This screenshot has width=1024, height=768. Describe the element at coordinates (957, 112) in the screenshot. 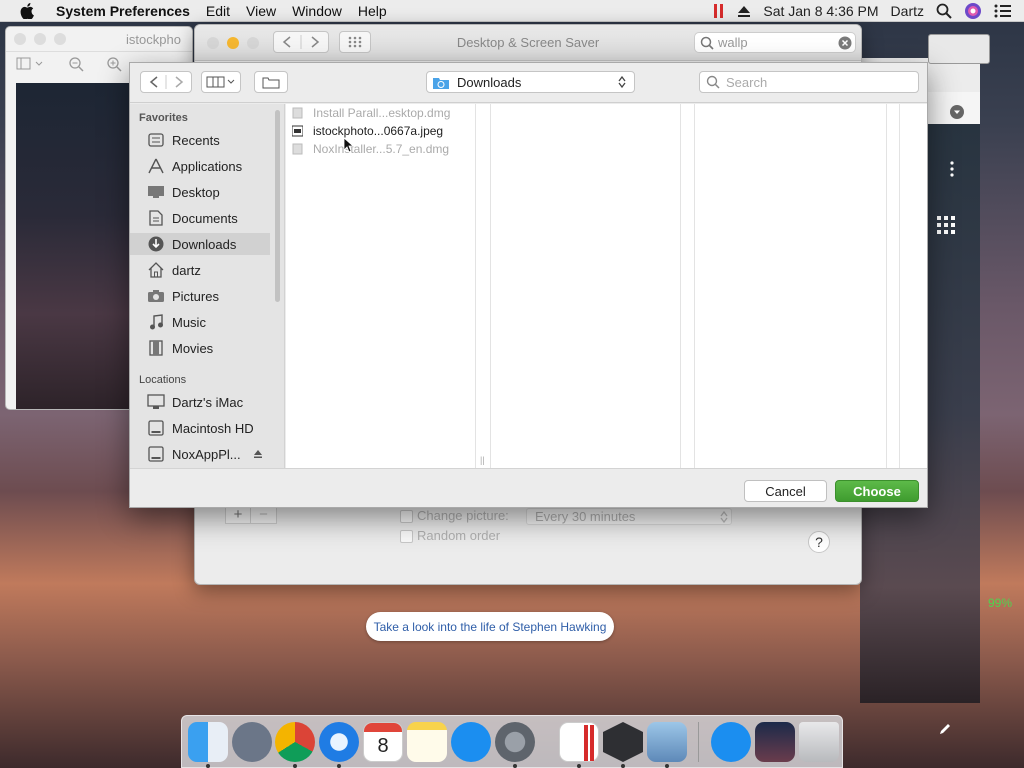

I see `dropdown-icon` at that location.